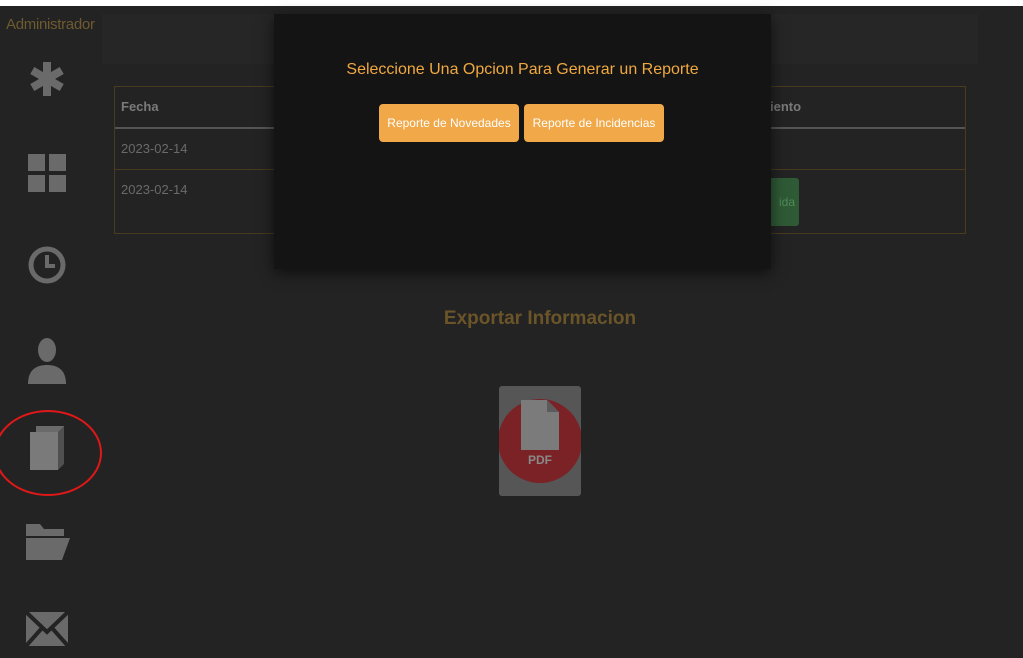 Image resolution: width=1023 pixels, height=658 pixels. What do you see at coordinates (140, 106) in the screenshot?
I see `column-header-fecha: Fecha` at bounding box center [140, 106].